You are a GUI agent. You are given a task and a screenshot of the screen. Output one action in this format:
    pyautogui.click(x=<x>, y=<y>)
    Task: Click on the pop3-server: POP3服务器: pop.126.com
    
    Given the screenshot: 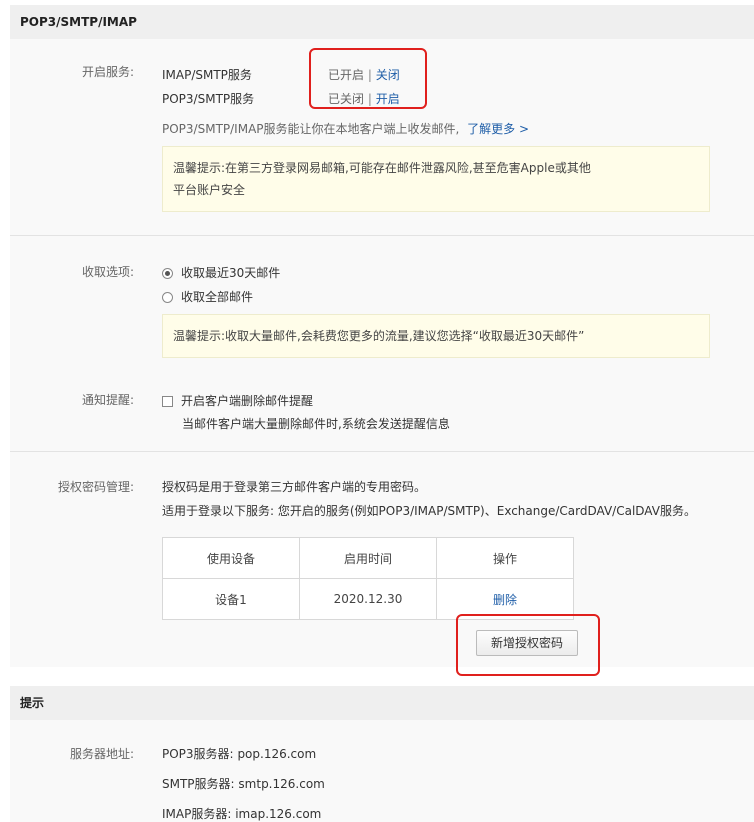 What is the action you would take?
    pyautogui.click(x=239, y=753)
    